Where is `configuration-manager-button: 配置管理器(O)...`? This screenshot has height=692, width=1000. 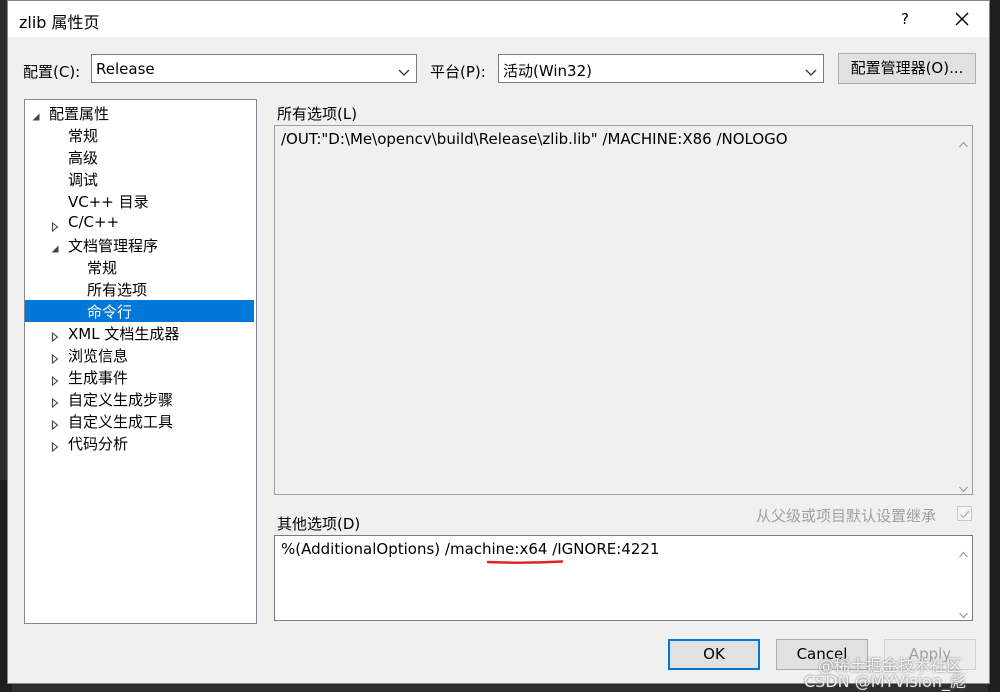 configuration-manager-button: 配置管理器(O)... is located at coordinates (907, 68).